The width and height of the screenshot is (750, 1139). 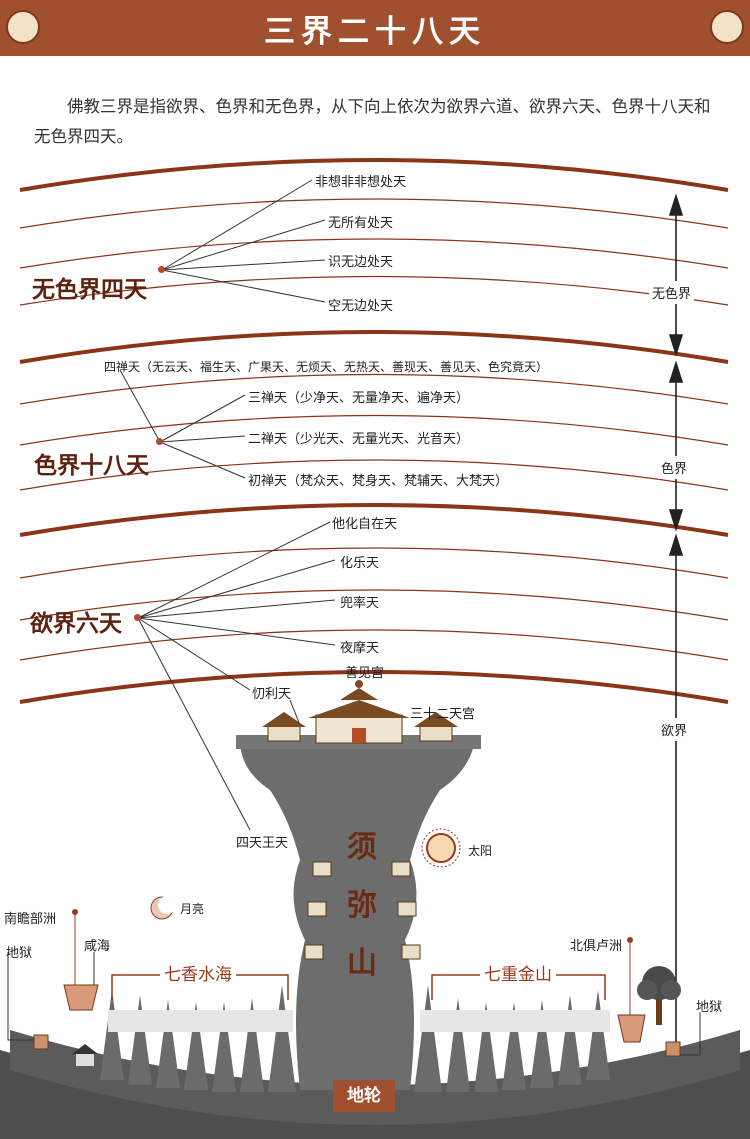 I want to click on heaven-label: 夜摩天, so click(x=360, y=648).